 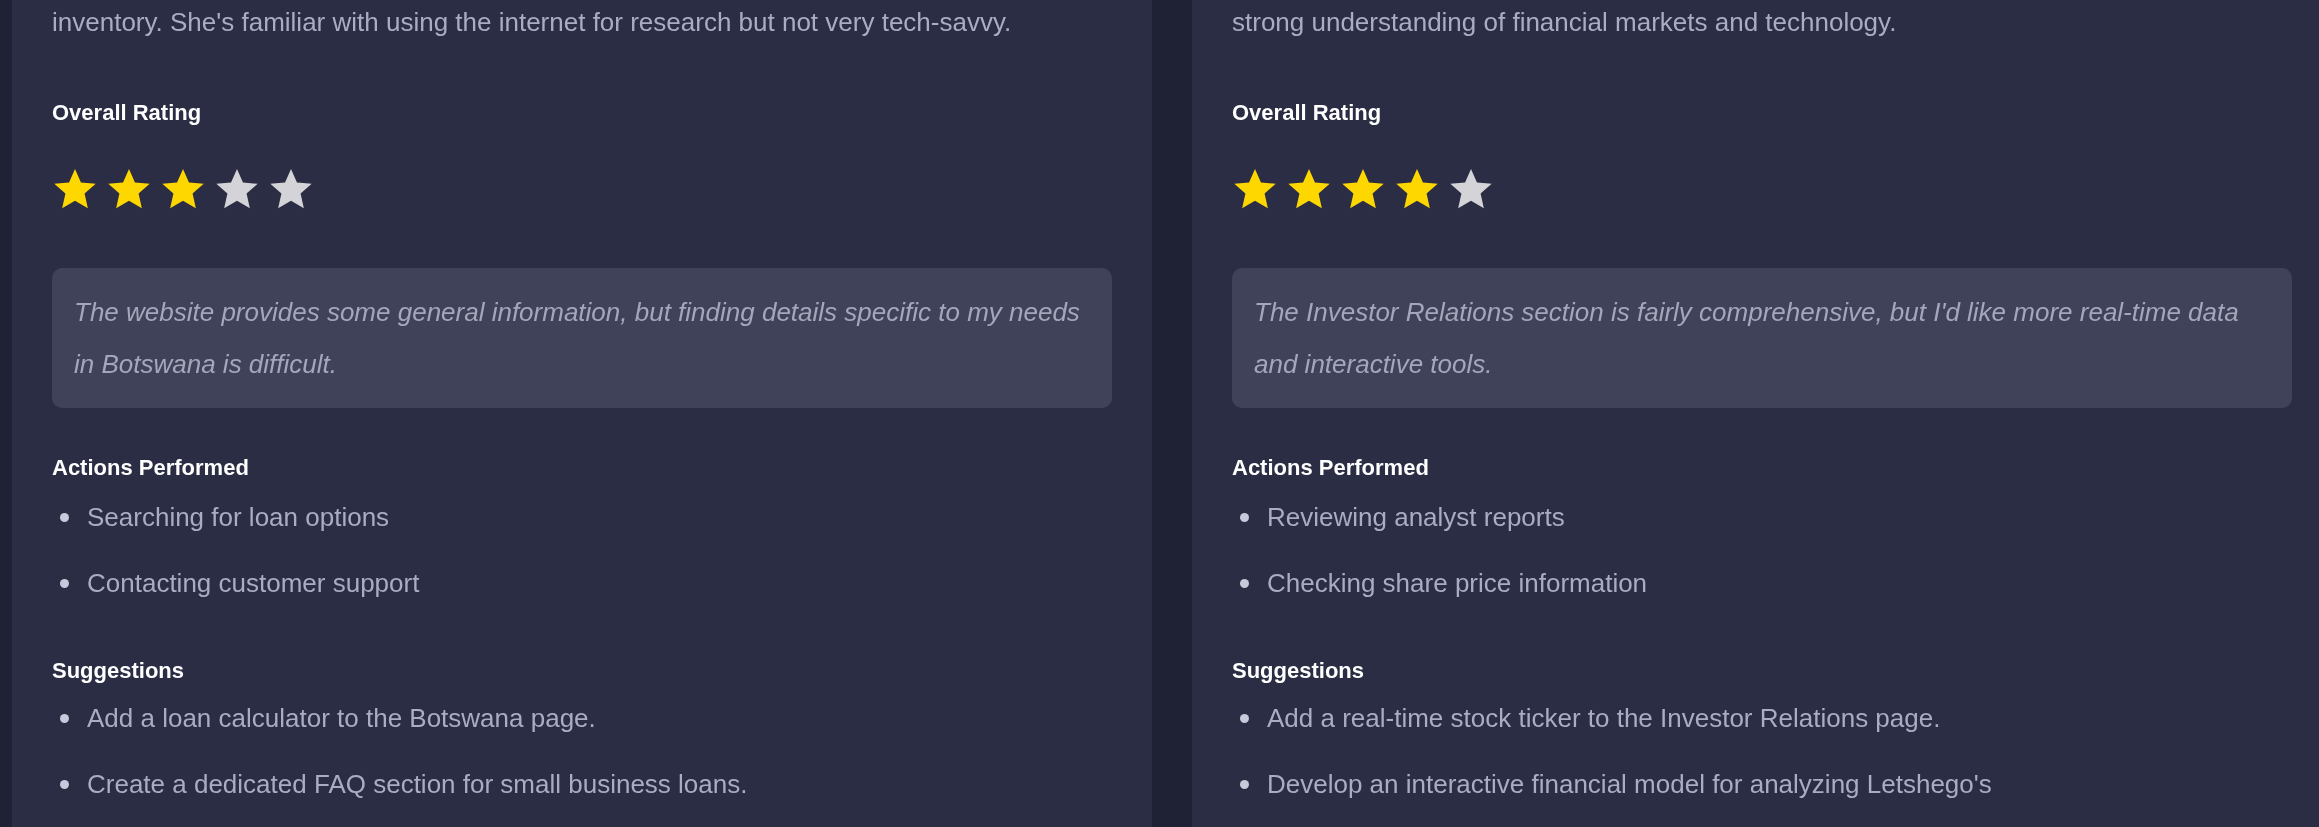 I want to click on suggestion-item: Add a real-time stock ticker to the Investor Relations page., so click(x=1604, y=718).